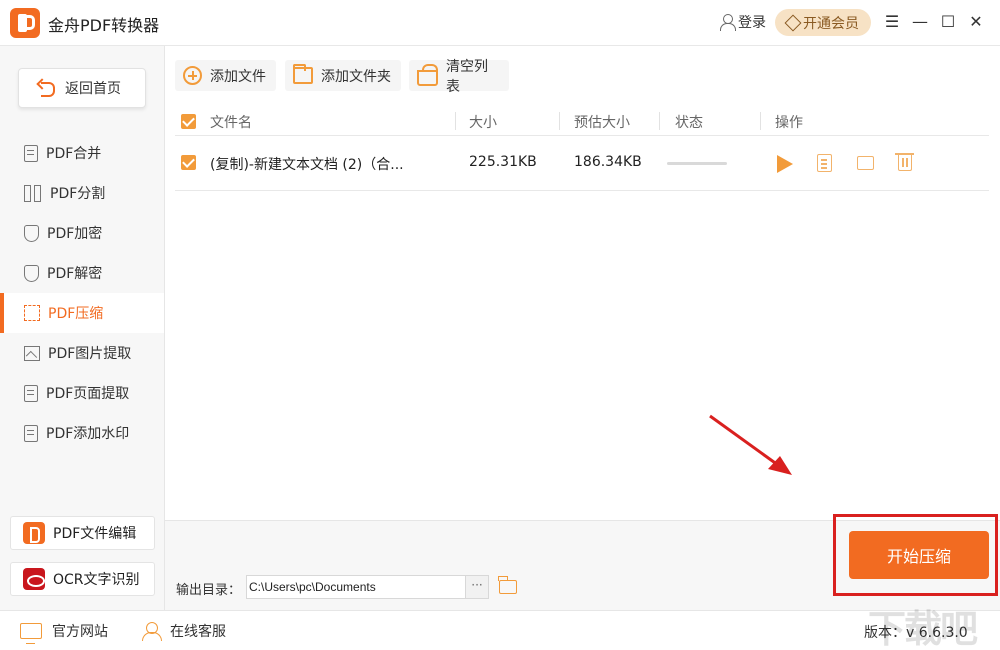 Image resolution: width=1000 pixels, height=650 pixels. Describe the element at coordinates (31, 633) in the screenshot. I see `monitor-icon` at that location.